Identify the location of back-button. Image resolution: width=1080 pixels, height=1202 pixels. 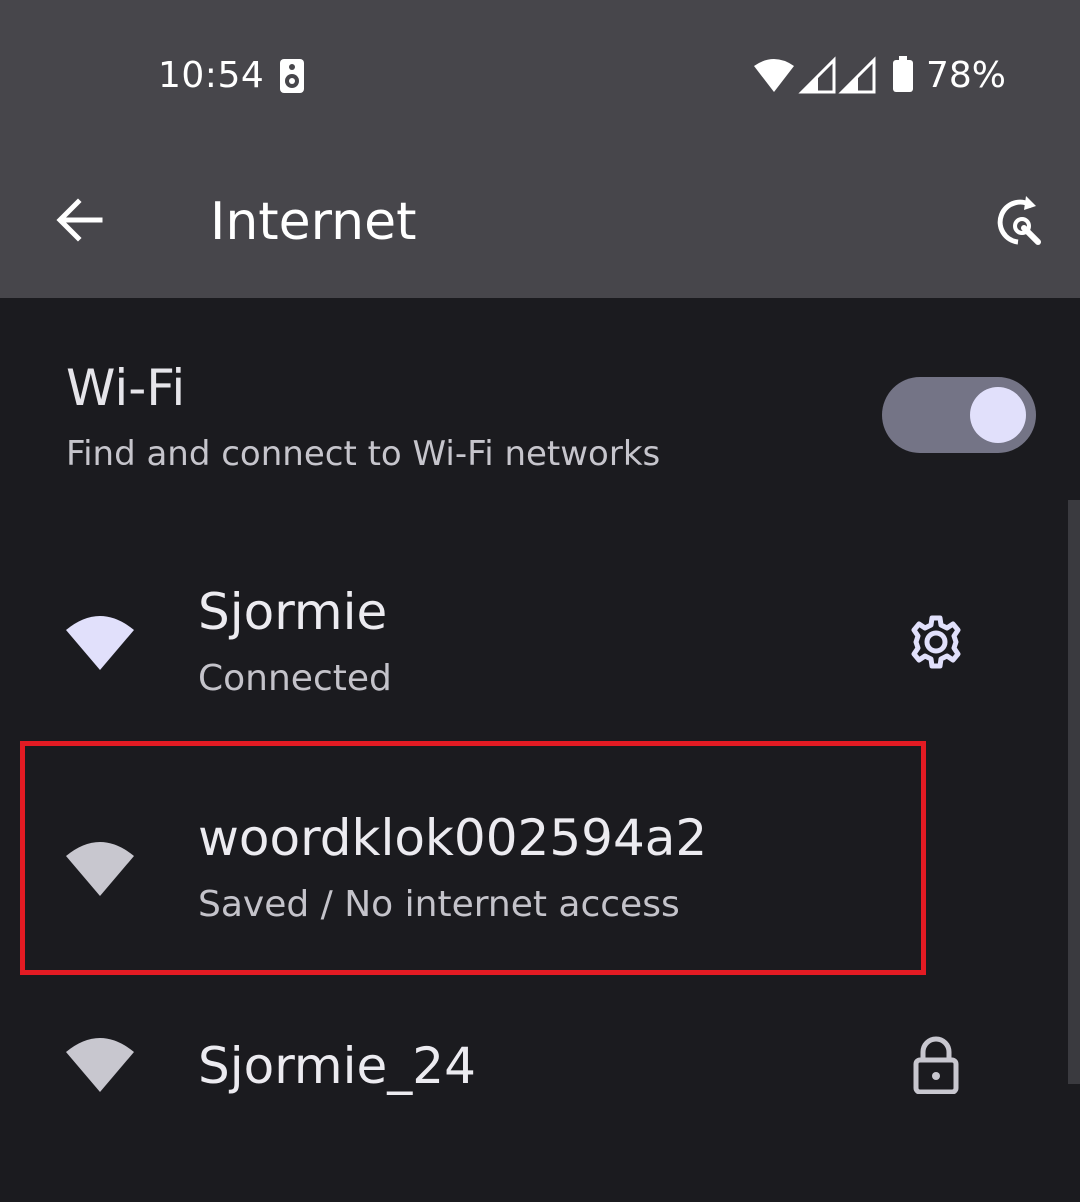
(80, 220).